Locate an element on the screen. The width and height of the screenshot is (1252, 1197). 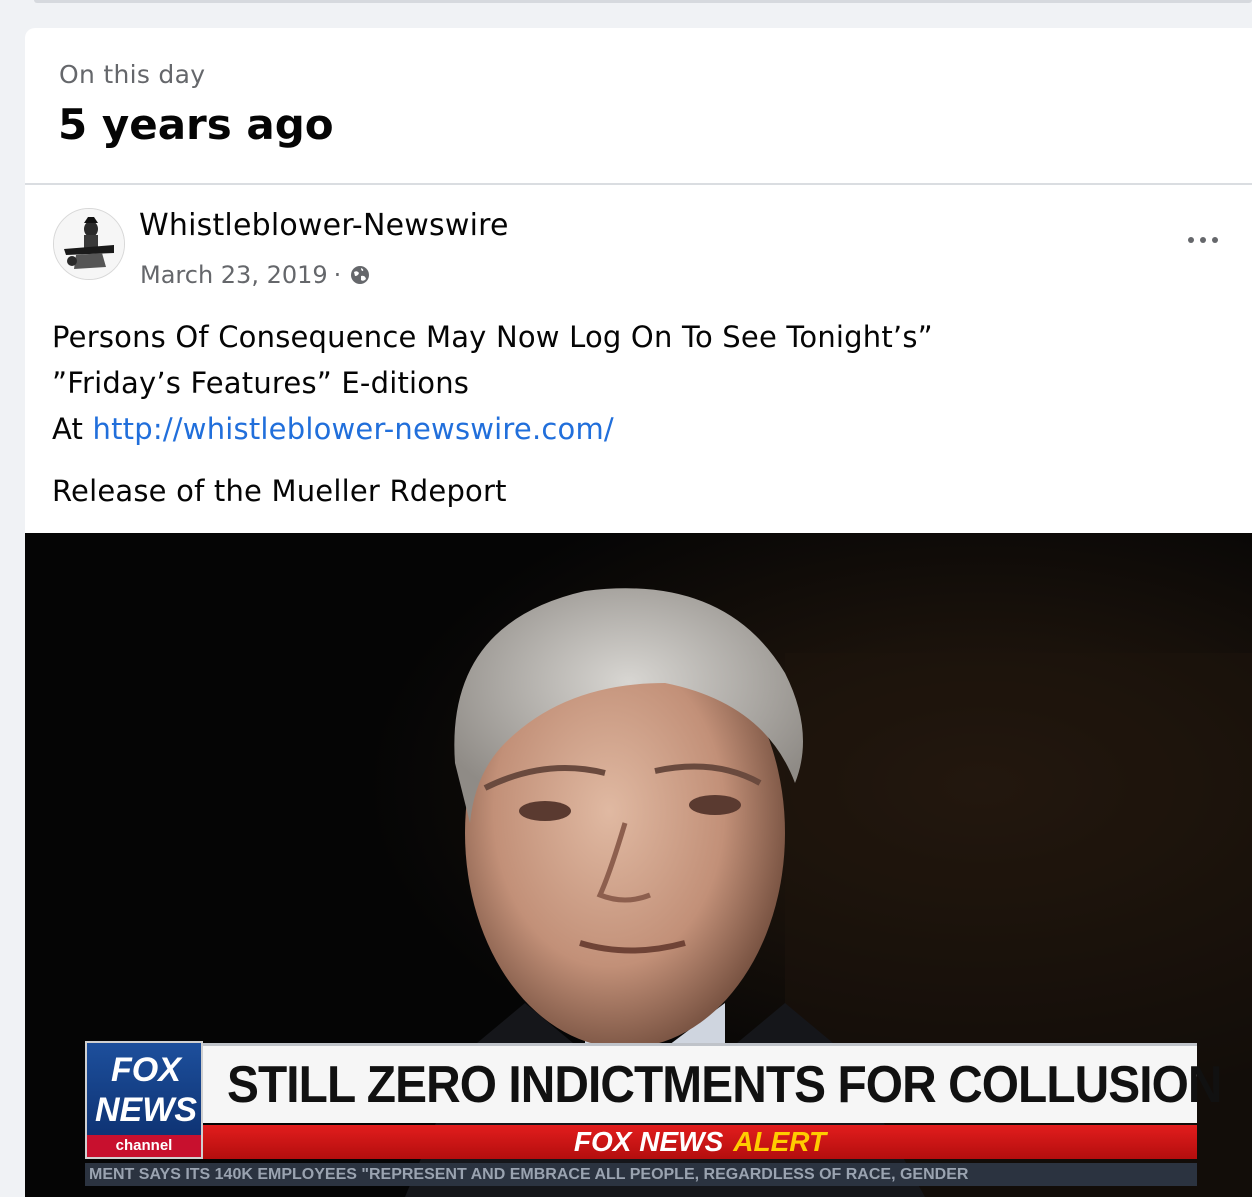
post-text-paragraph: Release of the Mueller Rdeport is located at coordinates (279, 491).